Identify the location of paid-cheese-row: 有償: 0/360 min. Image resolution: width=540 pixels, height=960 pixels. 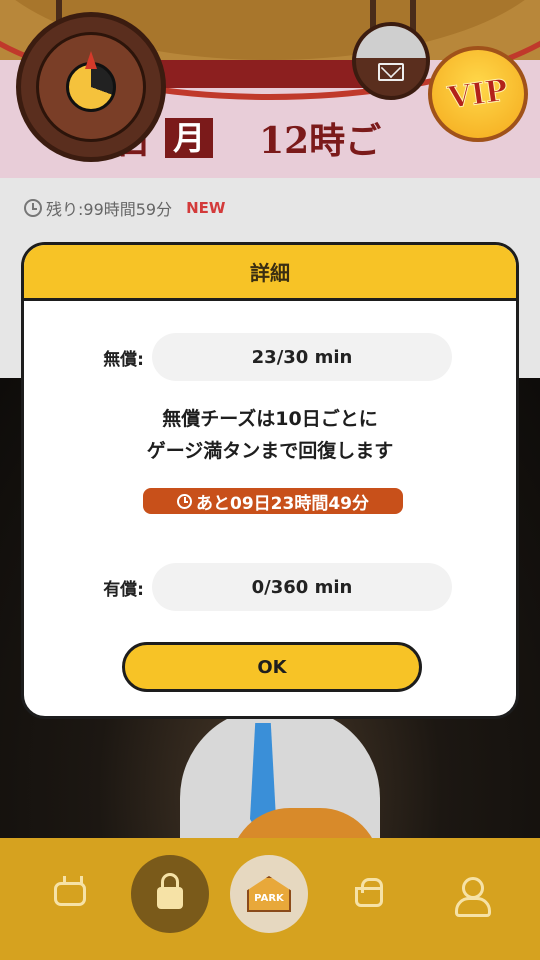
(270, 587).